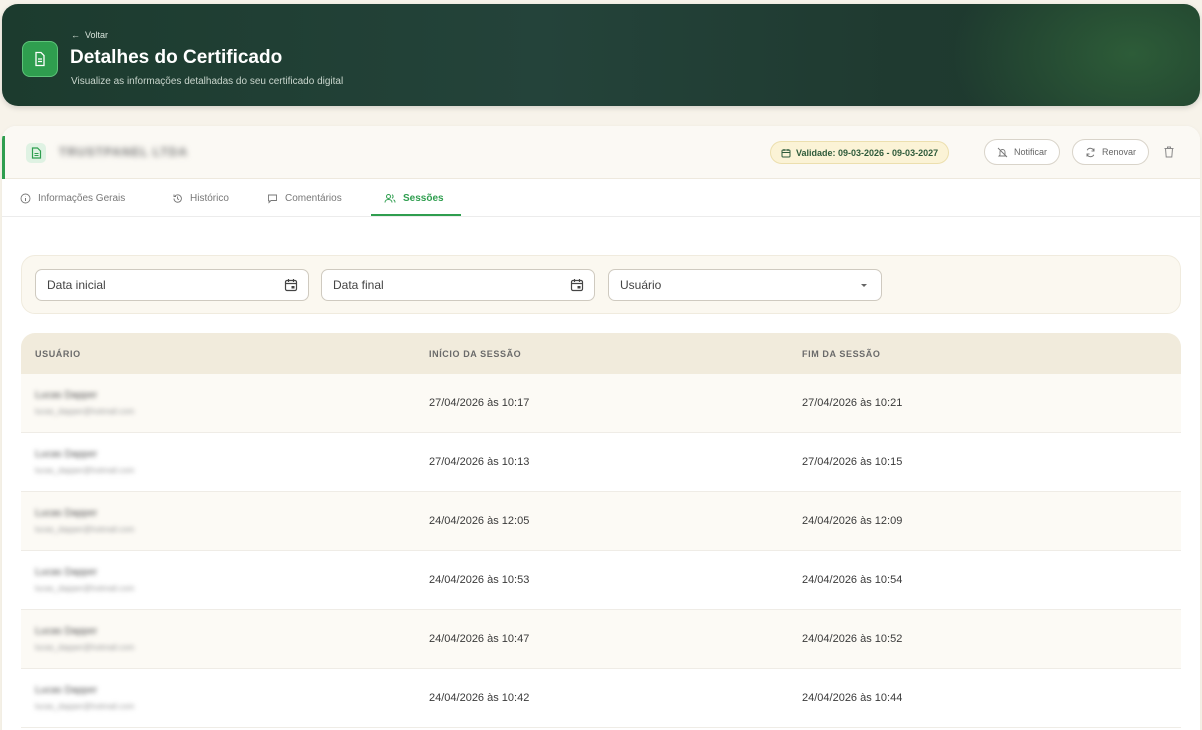  What do you see at coordinates (601, 353) in the screenshot?
I see `table-header: USUÁRIO INÍCIO DA SESSÃO FIM DA SESSÃO` at bounding box center [601, 353].